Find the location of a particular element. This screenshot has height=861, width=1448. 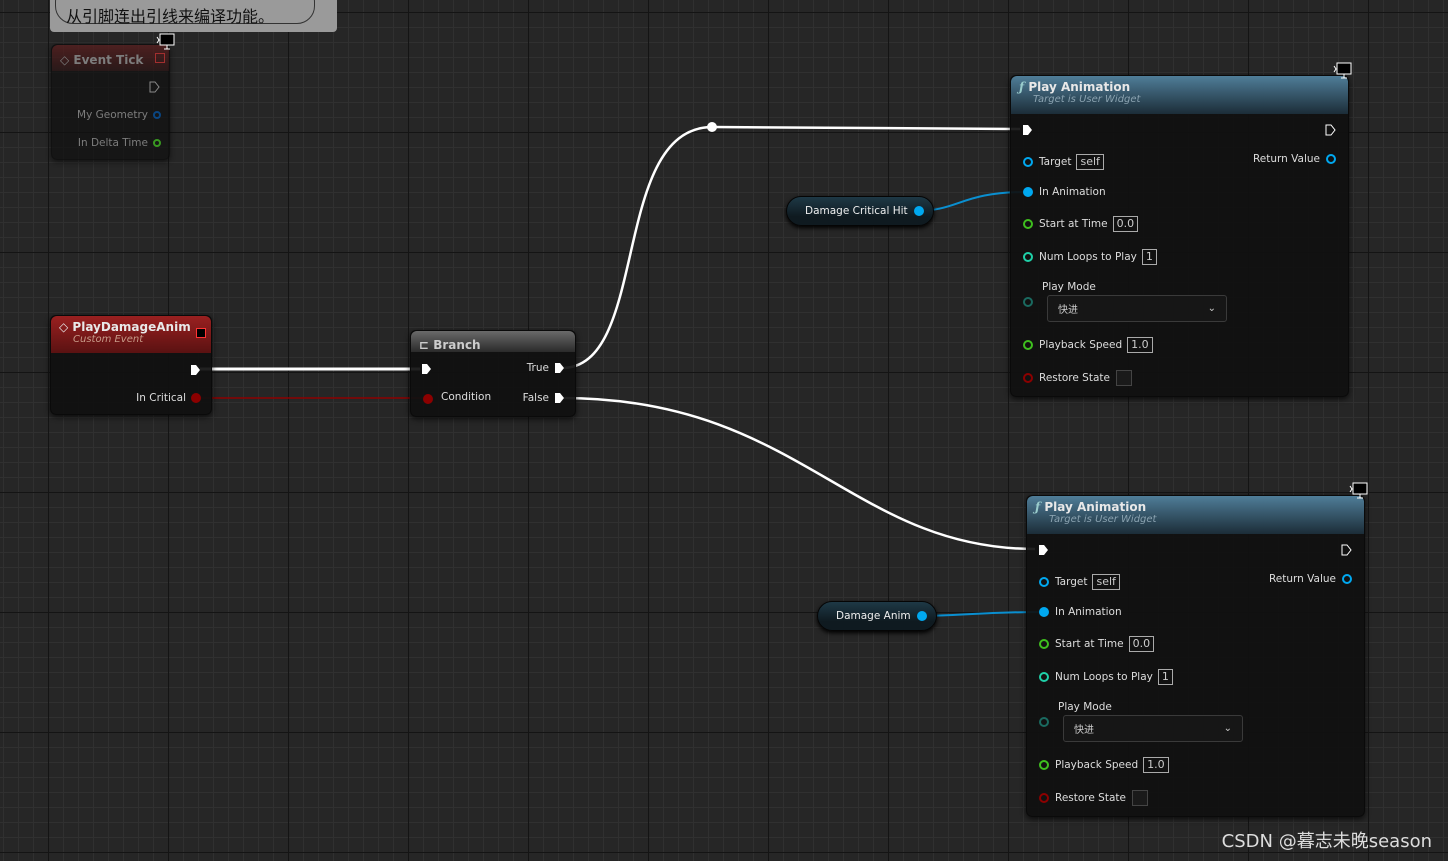

event-tick-title: ◇ Event Tick is located at coordinates (102, 60).